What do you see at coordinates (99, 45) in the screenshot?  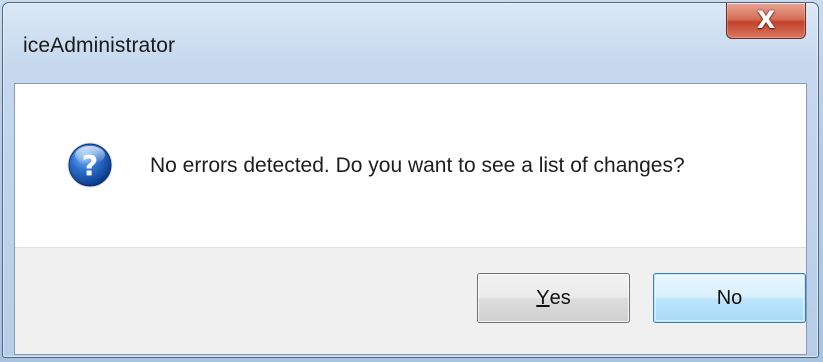 I see `dialog-title: iceAdministrator` at bounding box center [99, 45].